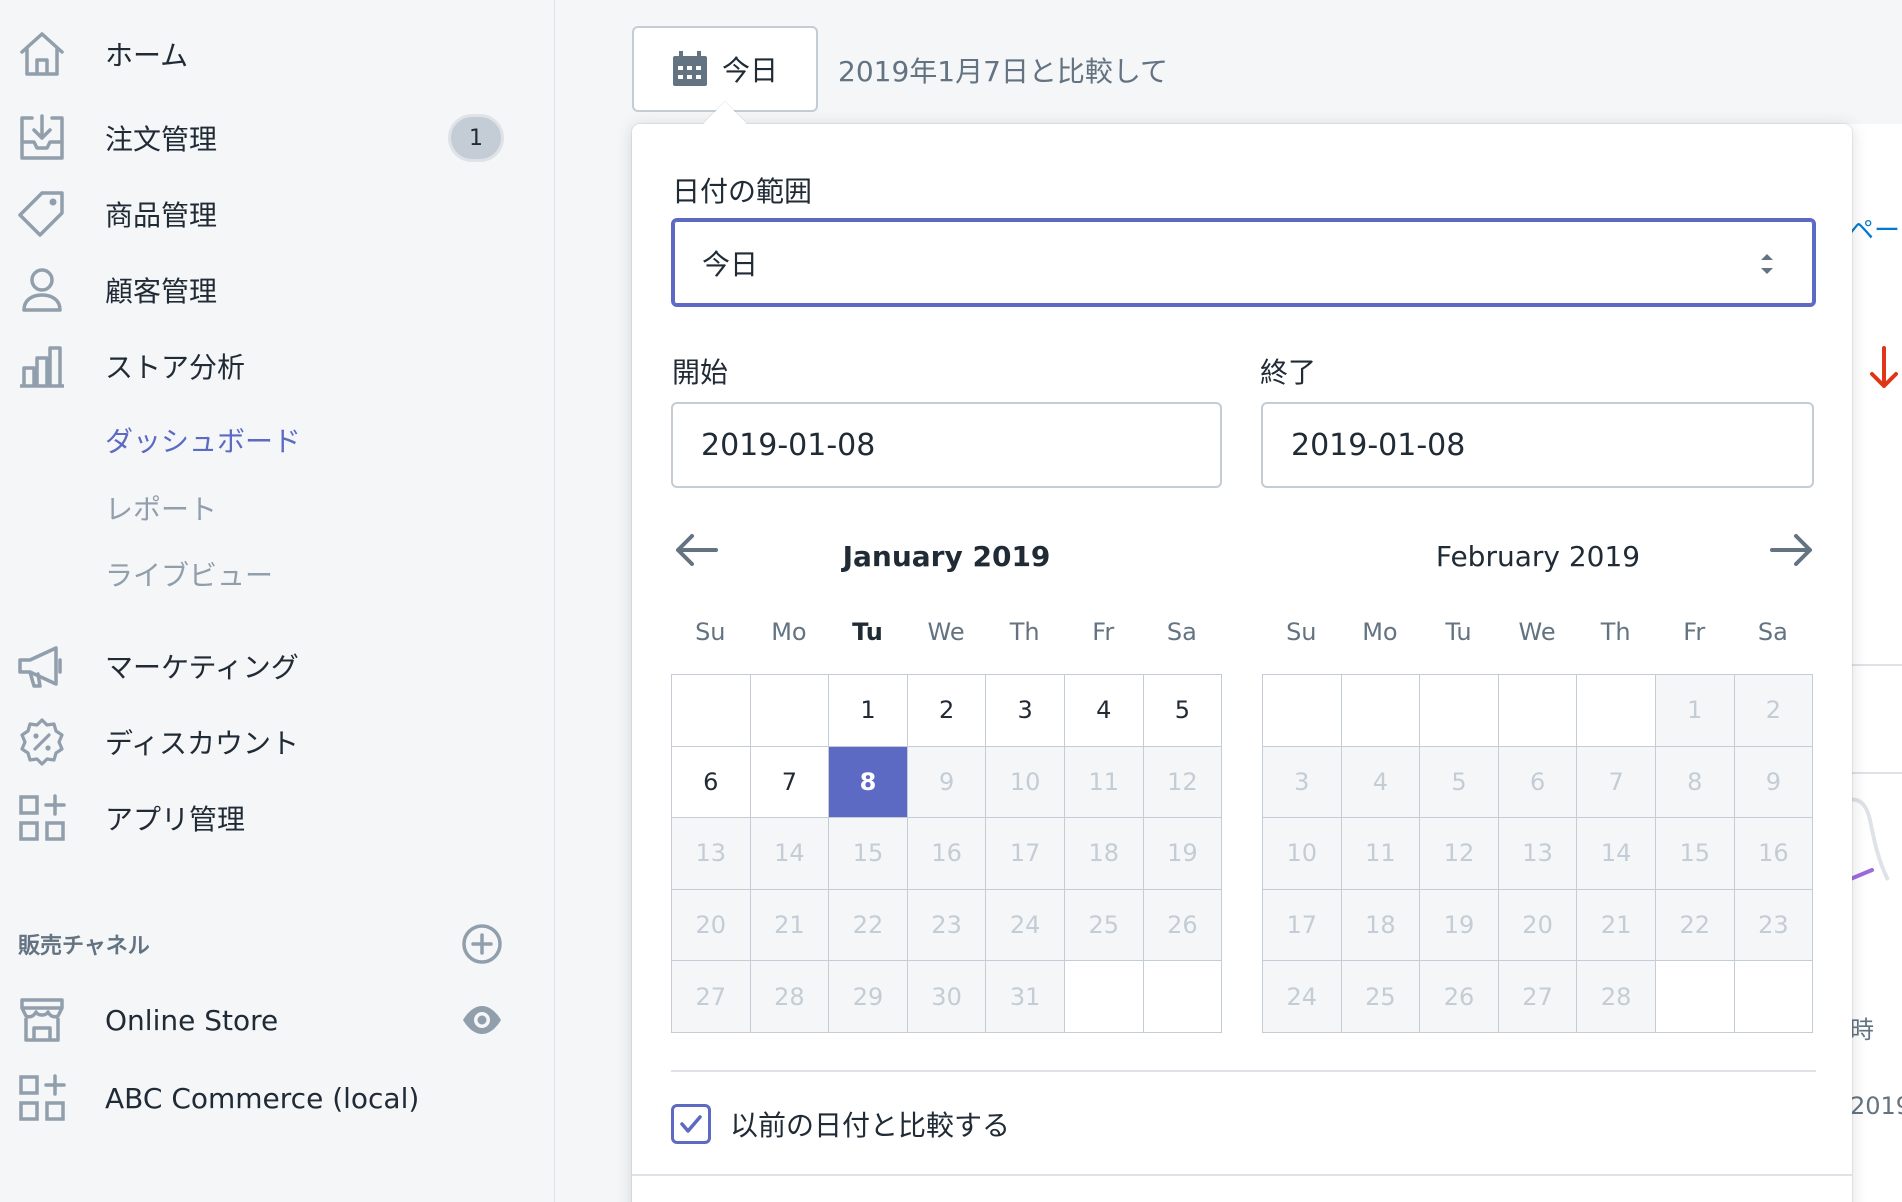 This screenshot has width=1902, height=1202. Describe the element at coordinates (277, 214) in the screenshot. I see `sidebar-item-products: 商品管理` at that location.